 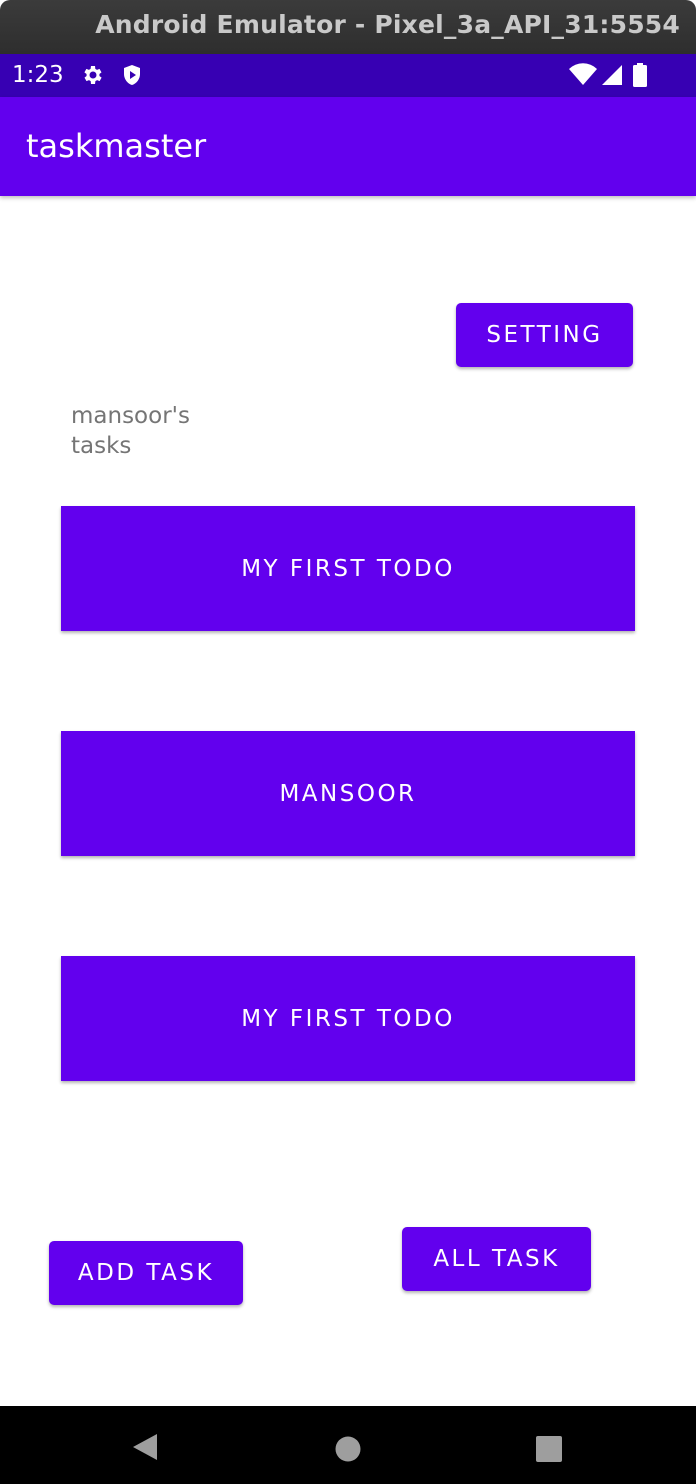 I want to click on status-time: 1:23, so click(x=38, y=75).